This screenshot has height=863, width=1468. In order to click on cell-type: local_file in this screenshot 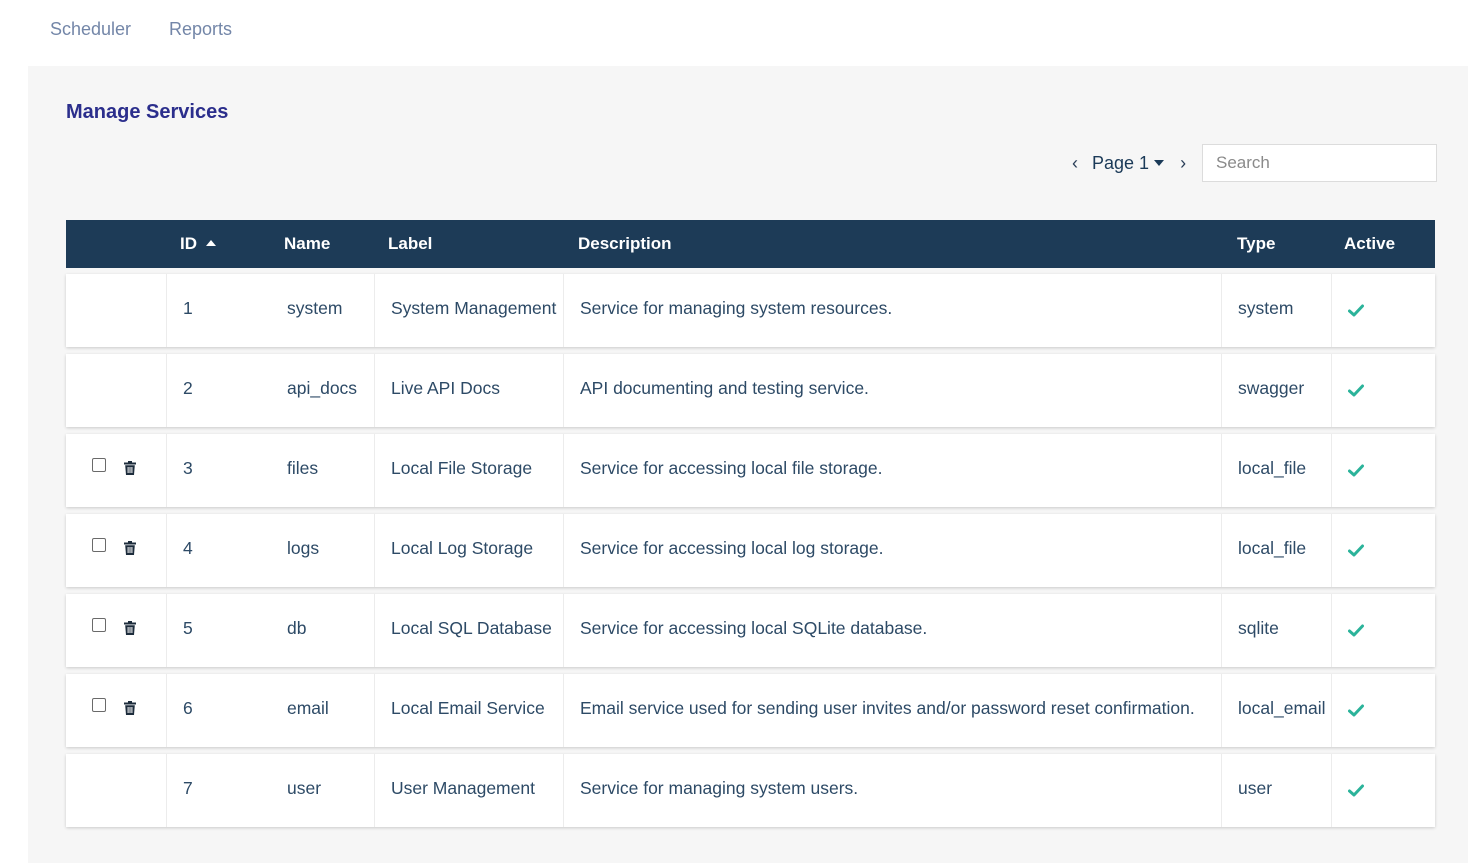, I will do `click(1272, 548)`.